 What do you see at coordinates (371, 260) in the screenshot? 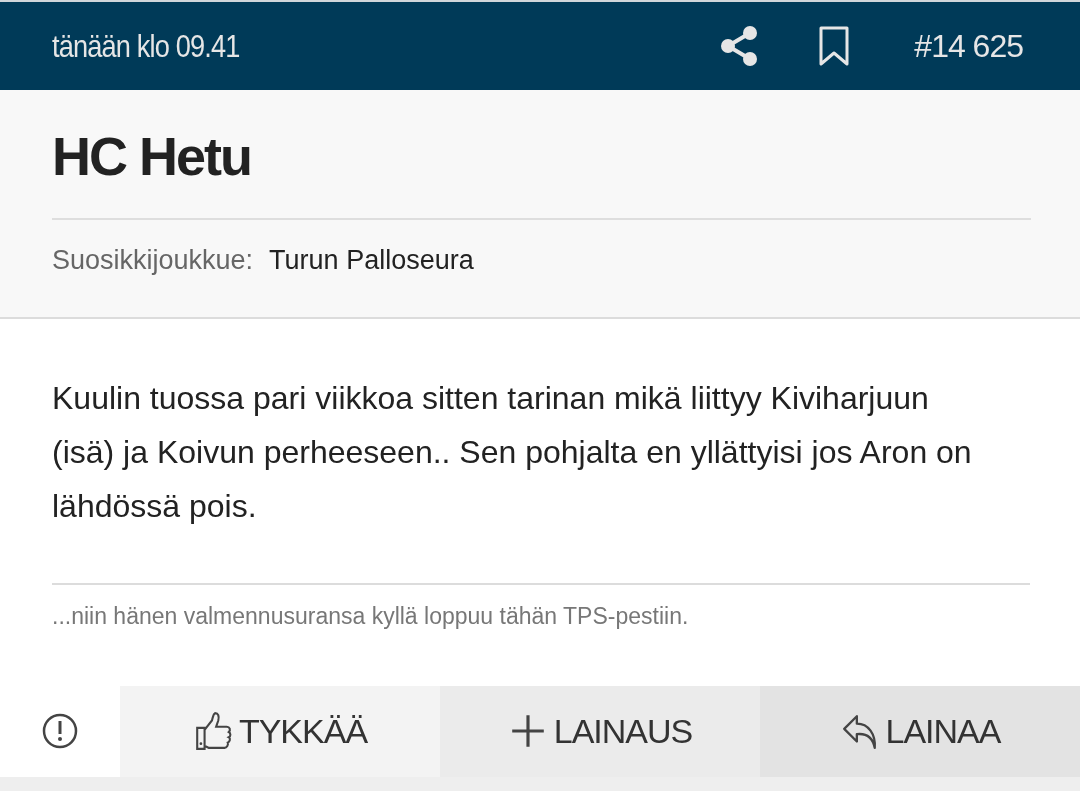
I see `favorite-team: Turun Palloseura` at bounding box center [371, 260].